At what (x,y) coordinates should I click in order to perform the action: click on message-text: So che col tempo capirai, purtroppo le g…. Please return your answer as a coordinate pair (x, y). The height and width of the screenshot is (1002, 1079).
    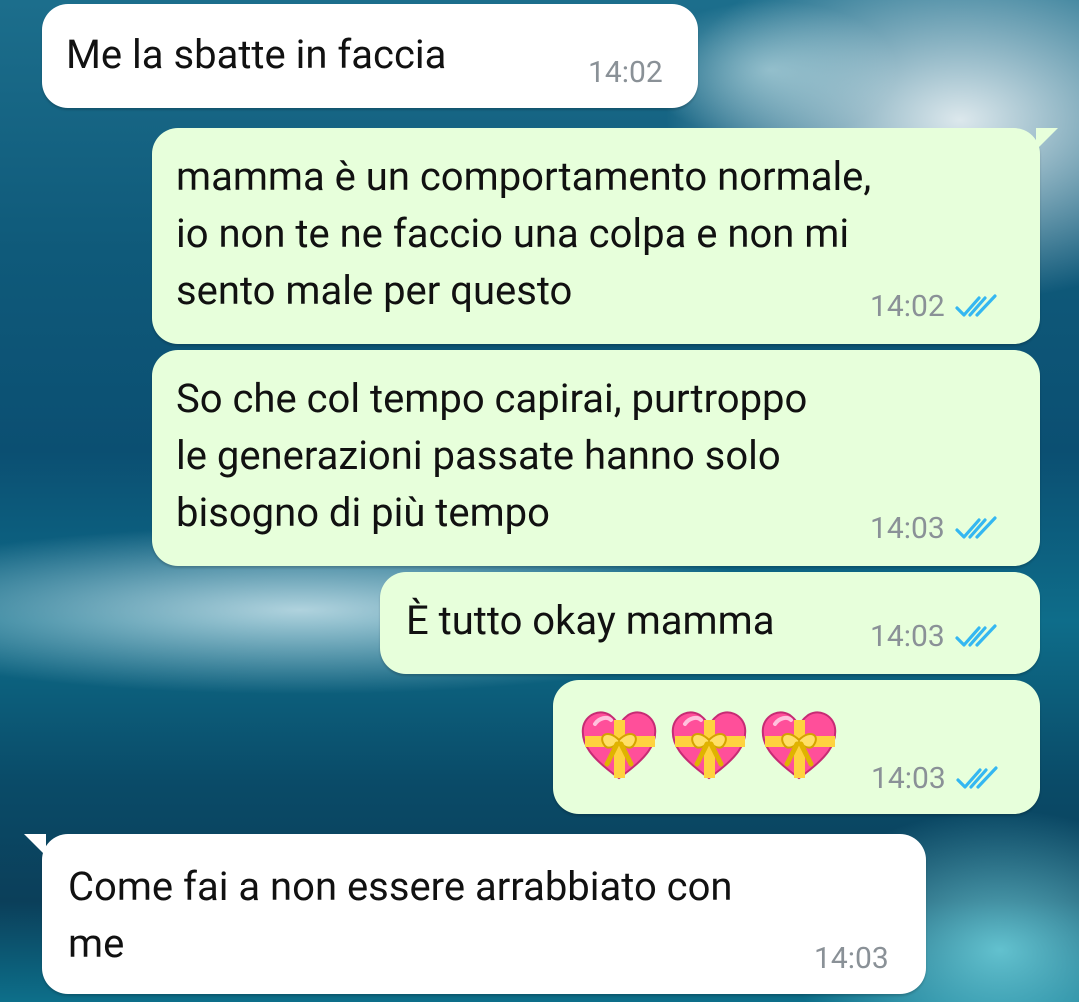
    Looking at the image, I should click on (492, 455).